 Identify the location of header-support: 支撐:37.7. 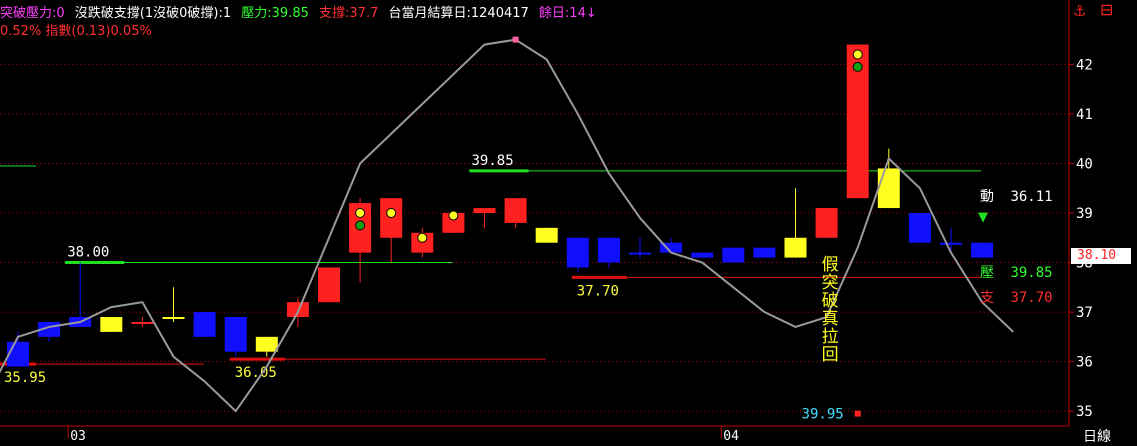
(349, 13).